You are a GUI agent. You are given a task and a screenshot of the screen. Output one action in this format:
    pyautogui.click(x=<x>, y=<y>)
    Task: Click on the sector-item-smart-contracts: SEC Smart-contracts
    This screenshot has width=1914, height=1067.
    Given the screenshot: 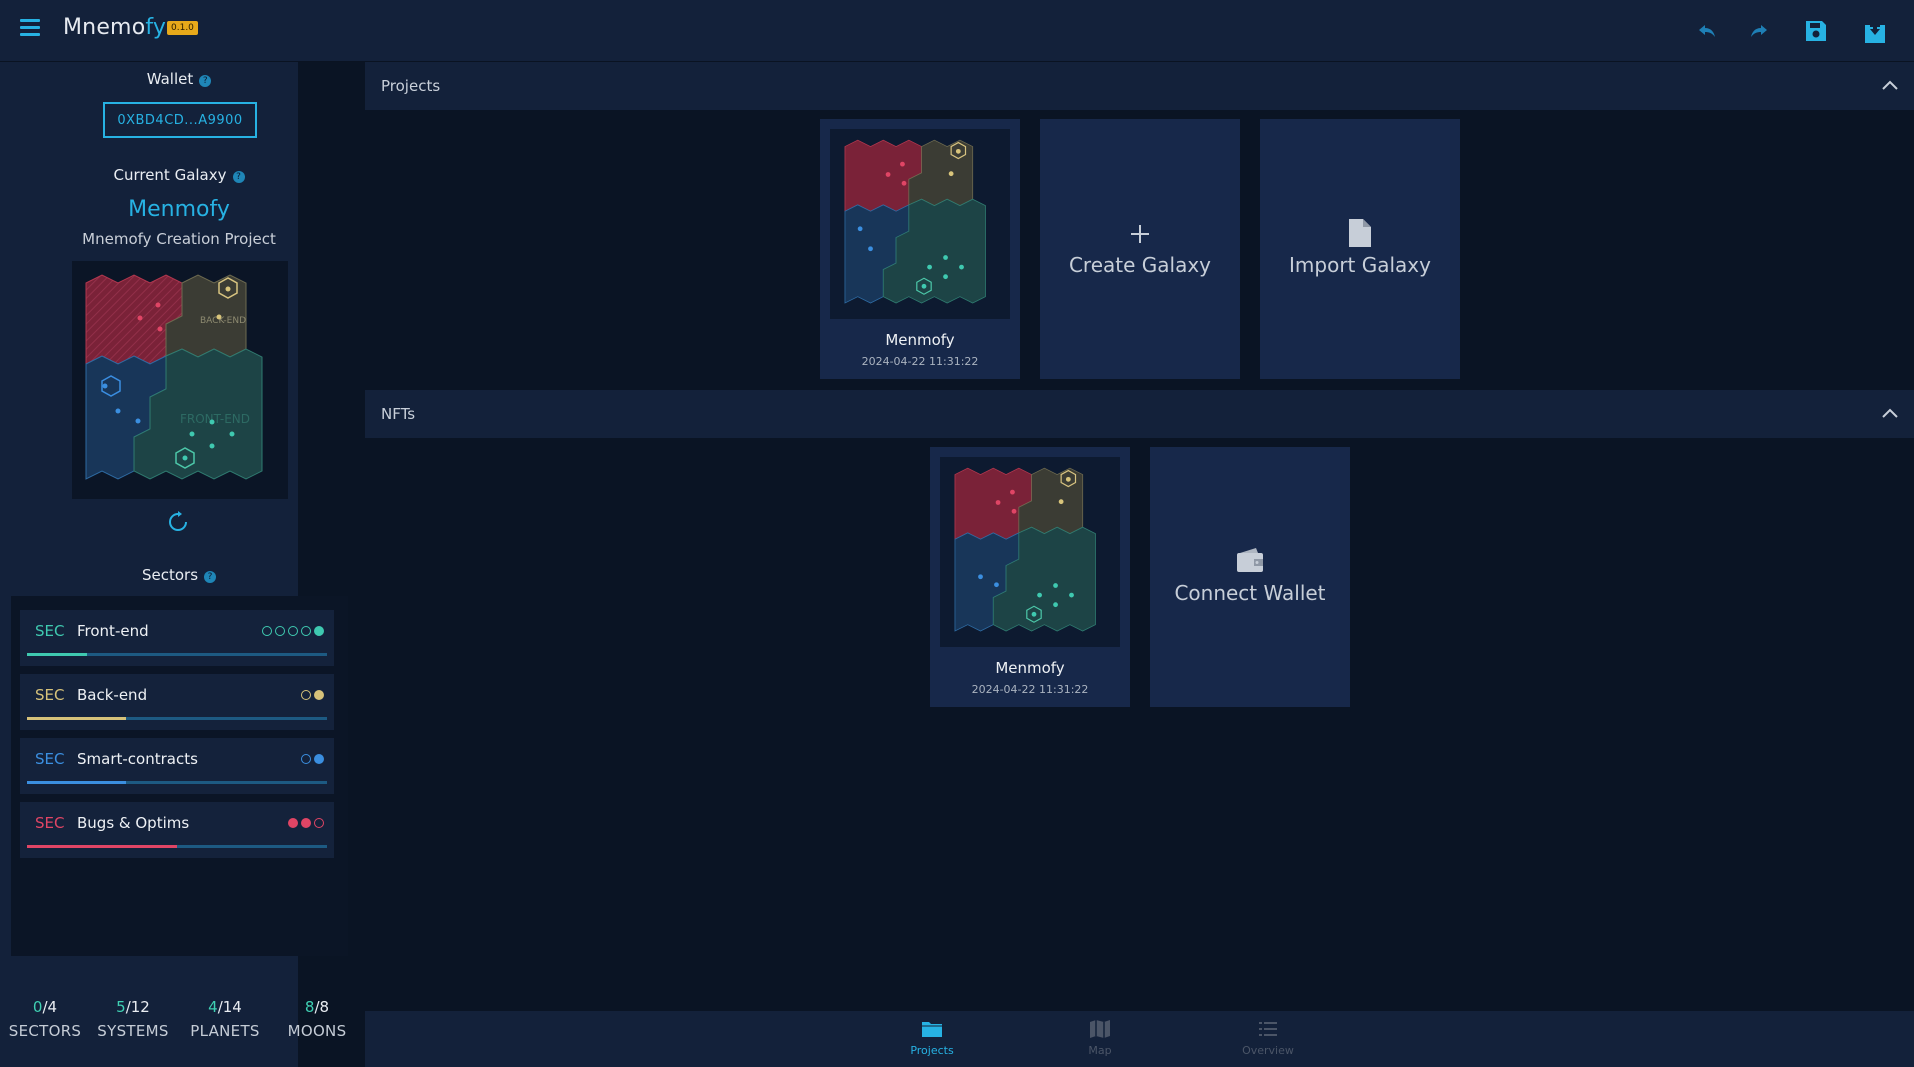 What is the action you would take?
    pyautogui.click(x=177, y=766)
    